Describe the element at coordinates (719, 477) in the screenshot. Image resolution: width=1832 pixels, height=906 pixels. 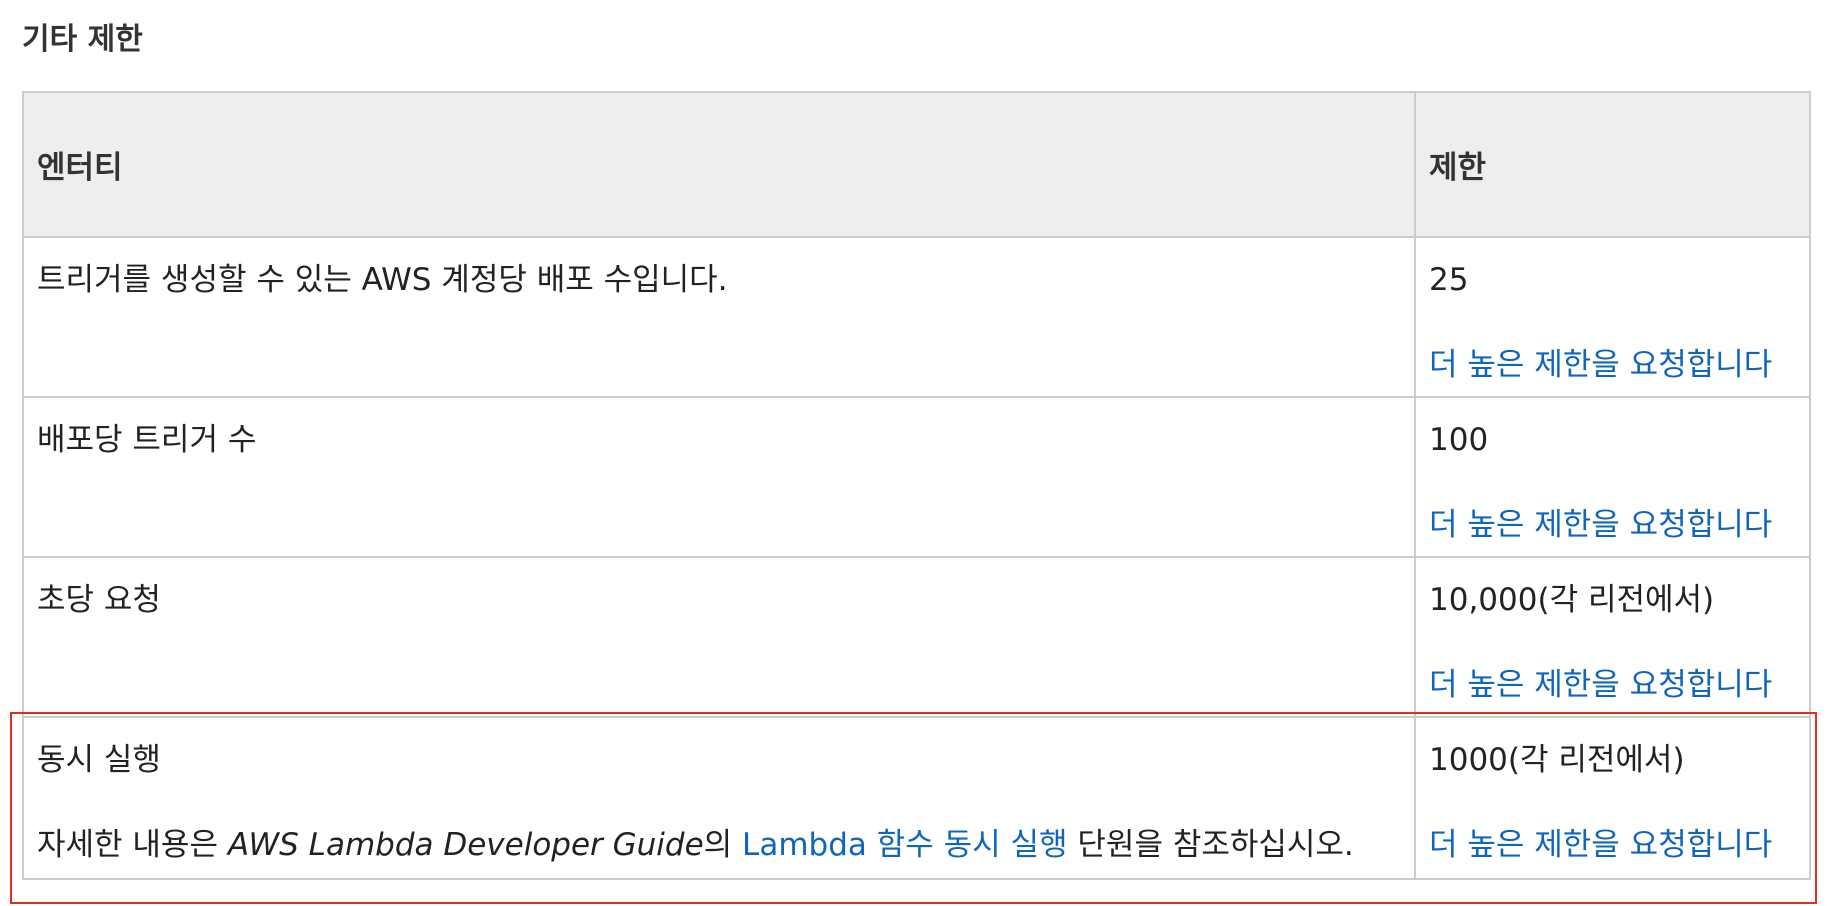
I see `entity-cell: 배포당 트리거 수` at that location.